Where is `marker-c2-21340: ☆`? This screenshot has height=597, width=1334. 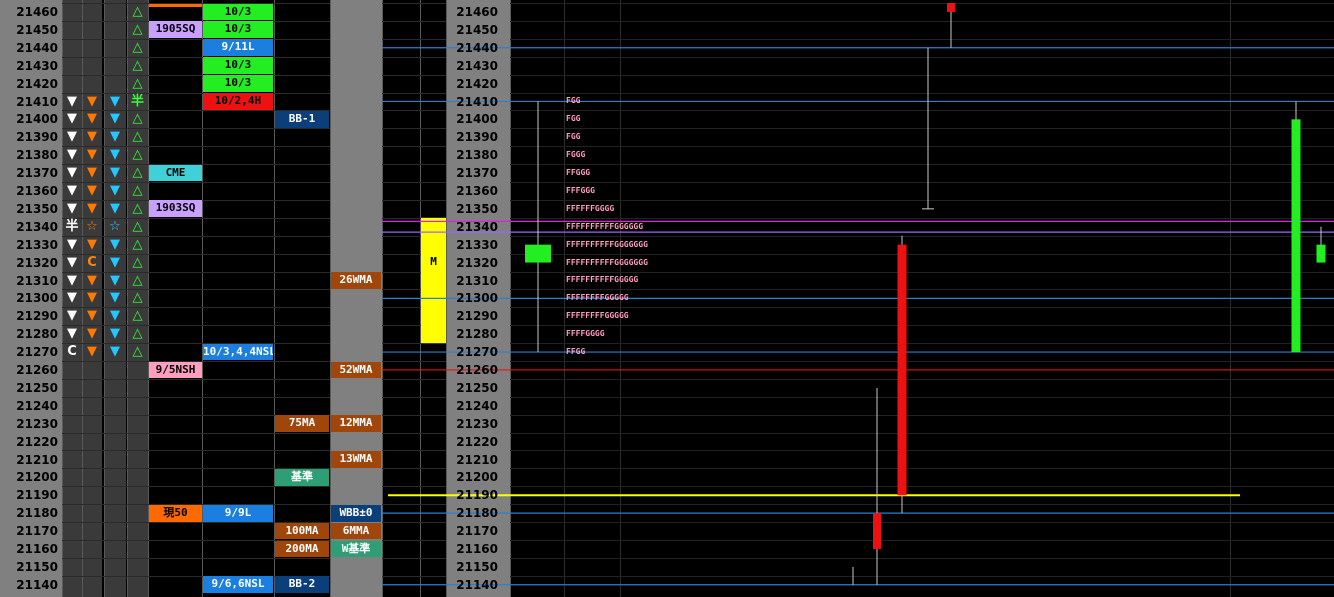 marker-c2-21340: ☆ is located at coordinates (92, 226).